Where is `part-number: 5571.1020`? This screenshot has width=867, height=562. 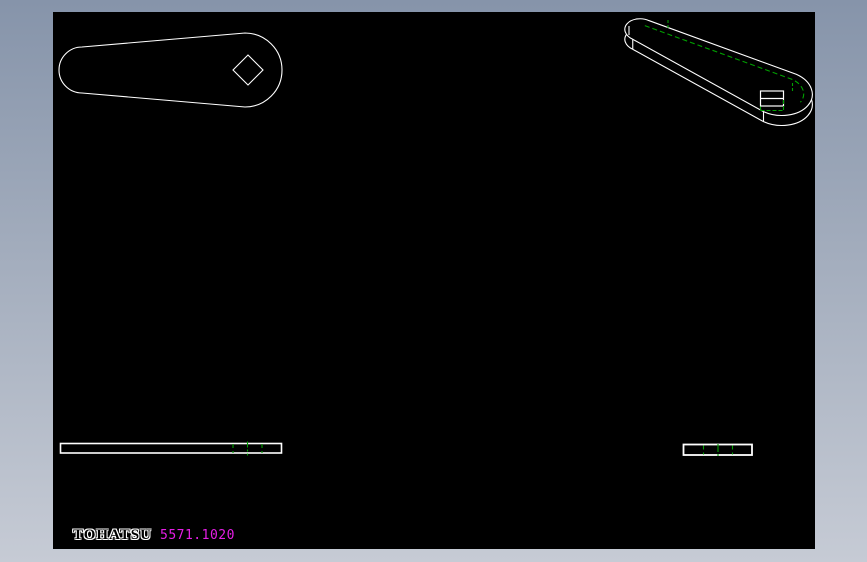 part-number: 5571.1020 is located at coordinates (197, 535).